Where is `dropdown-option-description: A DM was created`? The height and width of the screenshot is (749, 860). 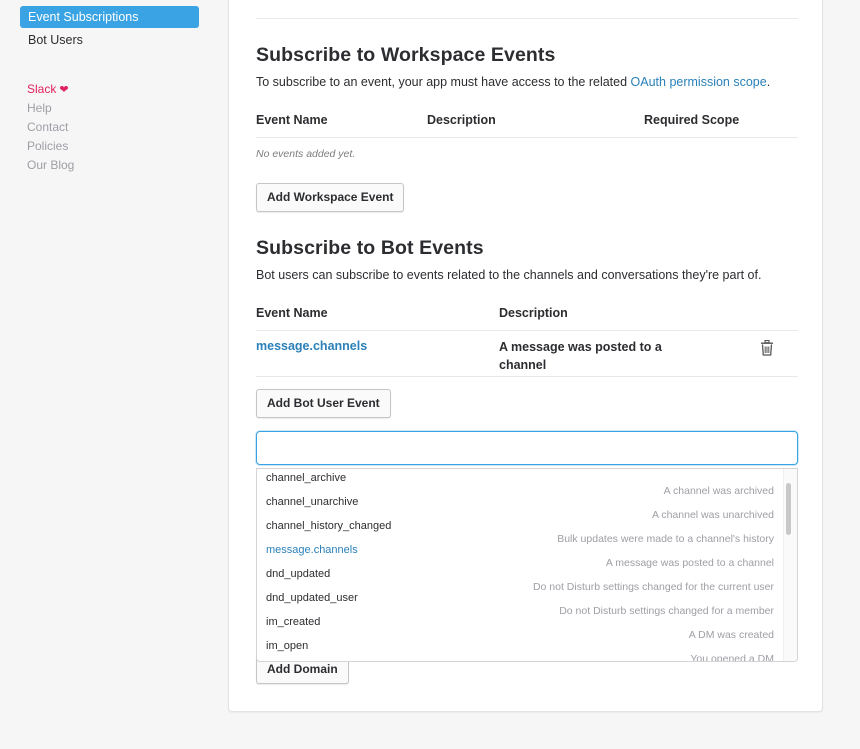 dropdown-option-description: A DM was created is located at coordinates (731, 635).